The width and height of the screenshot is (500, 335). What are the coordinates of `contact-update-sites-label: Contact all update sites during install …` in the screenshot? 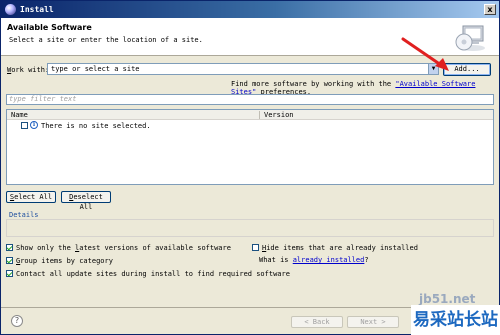 It's located at (153, 274).